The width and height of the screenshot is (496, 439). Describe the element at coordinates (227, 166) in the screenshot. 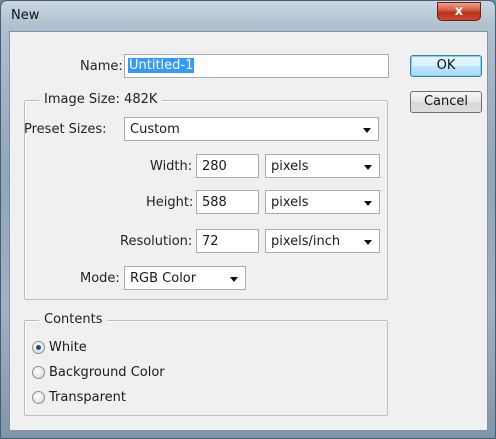

I see `width-input: 280` at that location.